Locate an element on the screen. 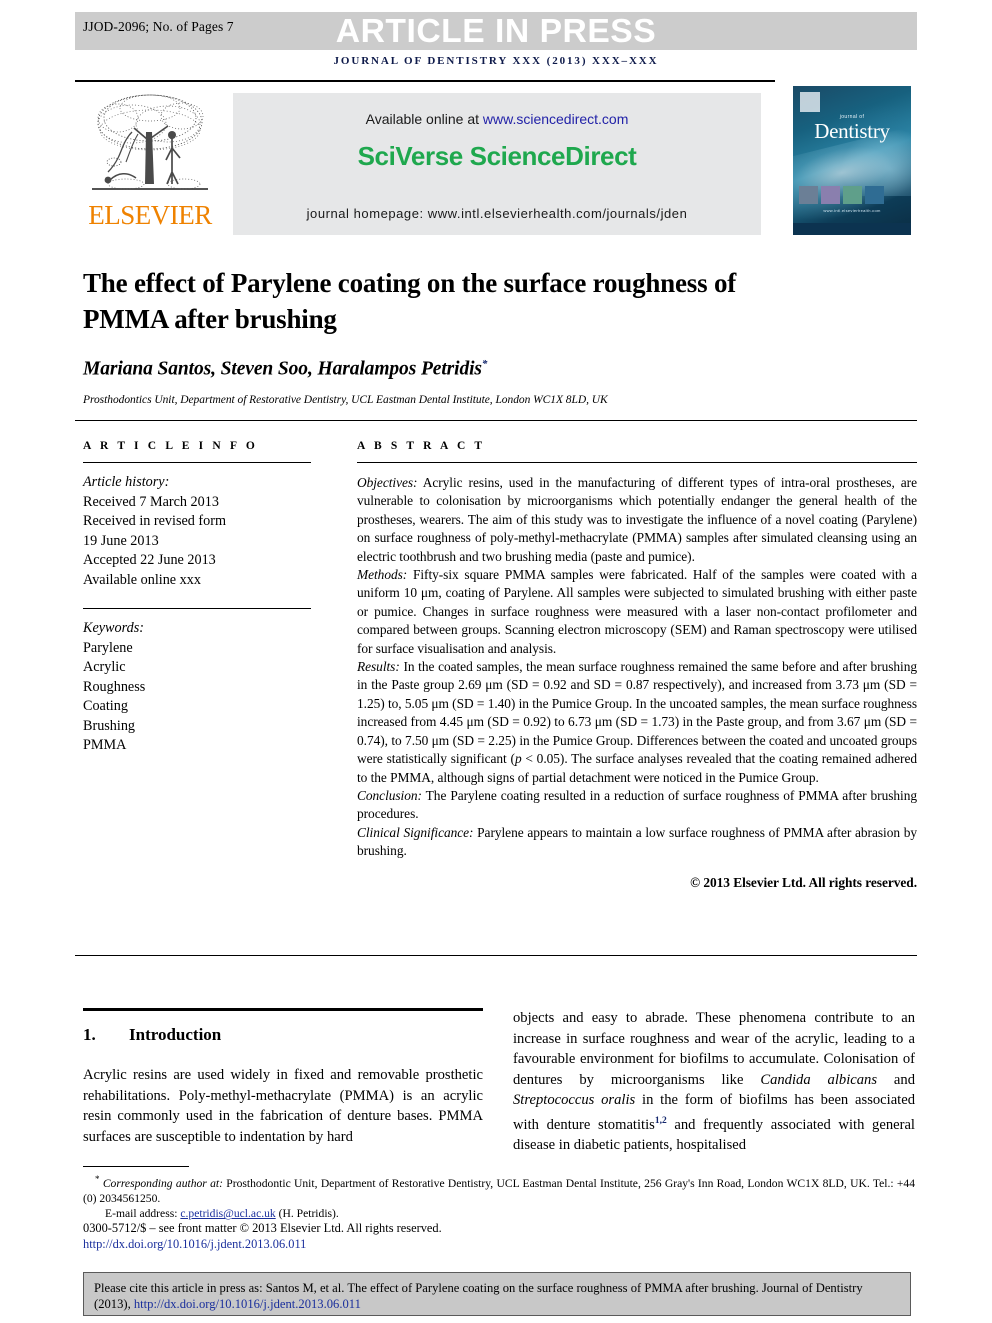 The width and height of the screenshot is (992, 1323). article-history-label: Article history: is located at coordinates (126, 482).